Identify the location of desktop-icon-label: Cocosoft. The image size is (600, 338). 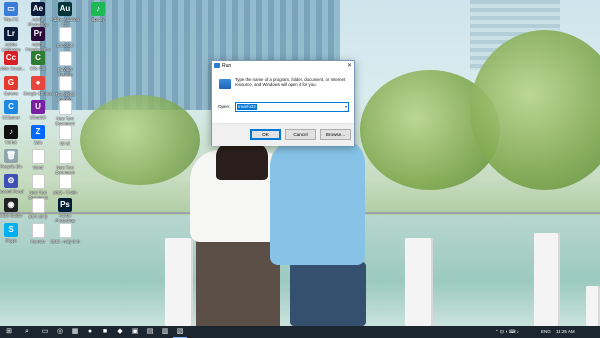
(65, 45).